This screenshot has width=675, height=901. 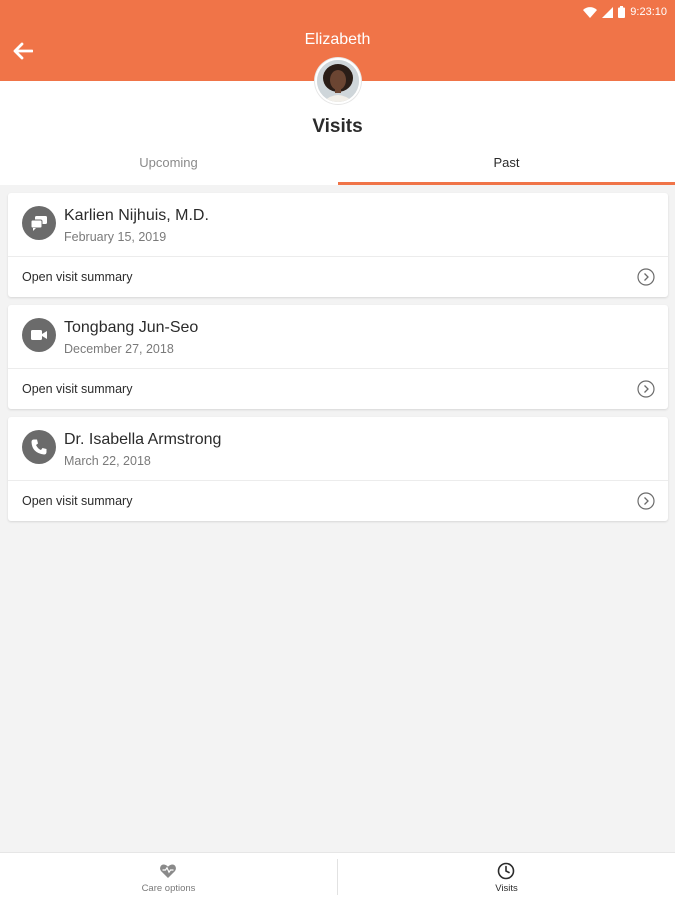 What do you see at coordinates (119, 349) in the screenshot?
I see `visit-date: December 27, 2018` at bounding box center [119, 349].